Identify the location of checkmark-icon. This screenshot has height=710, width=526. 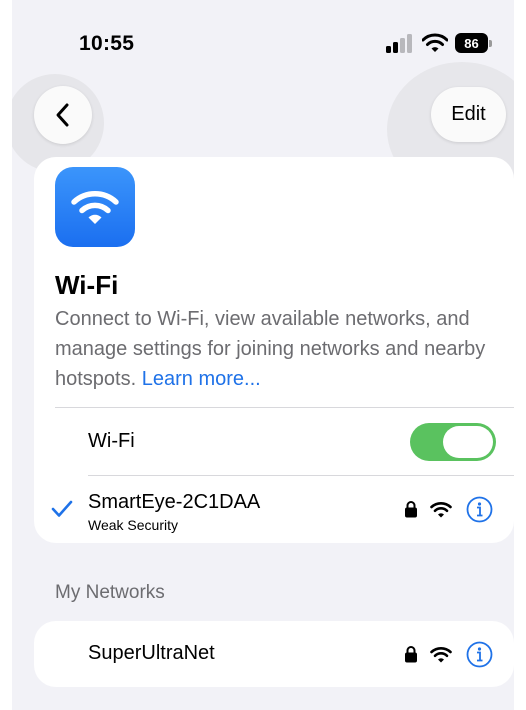
(62, 508).